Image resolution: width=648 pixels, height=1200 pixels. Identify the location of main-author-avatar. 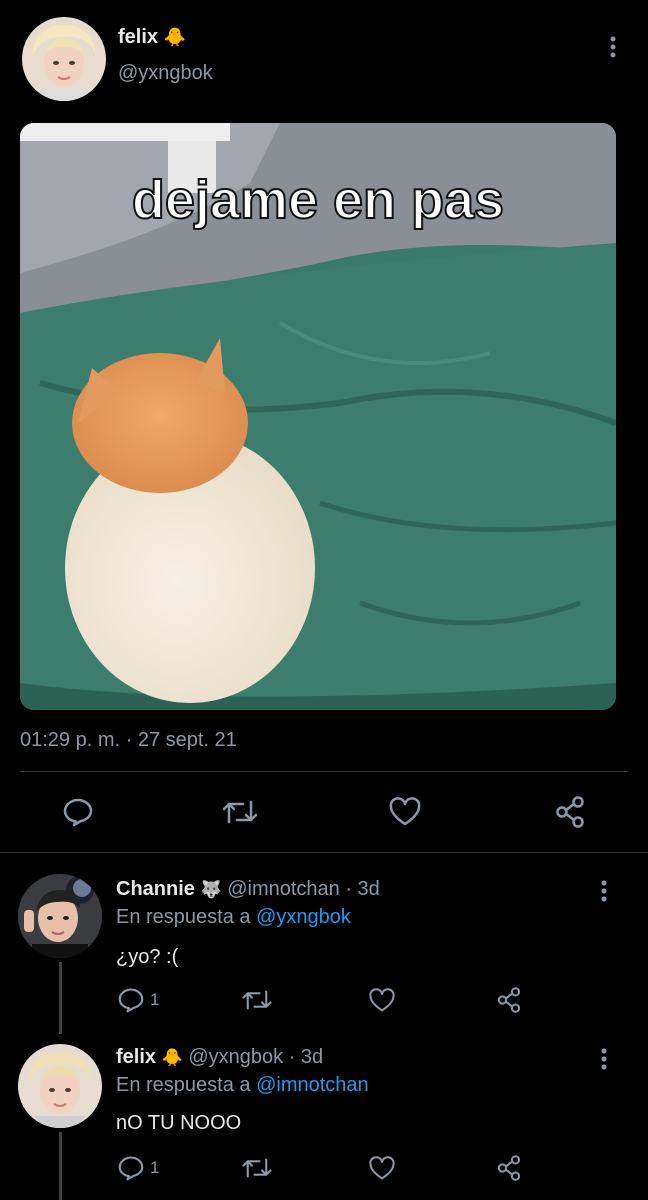
(64, 59).